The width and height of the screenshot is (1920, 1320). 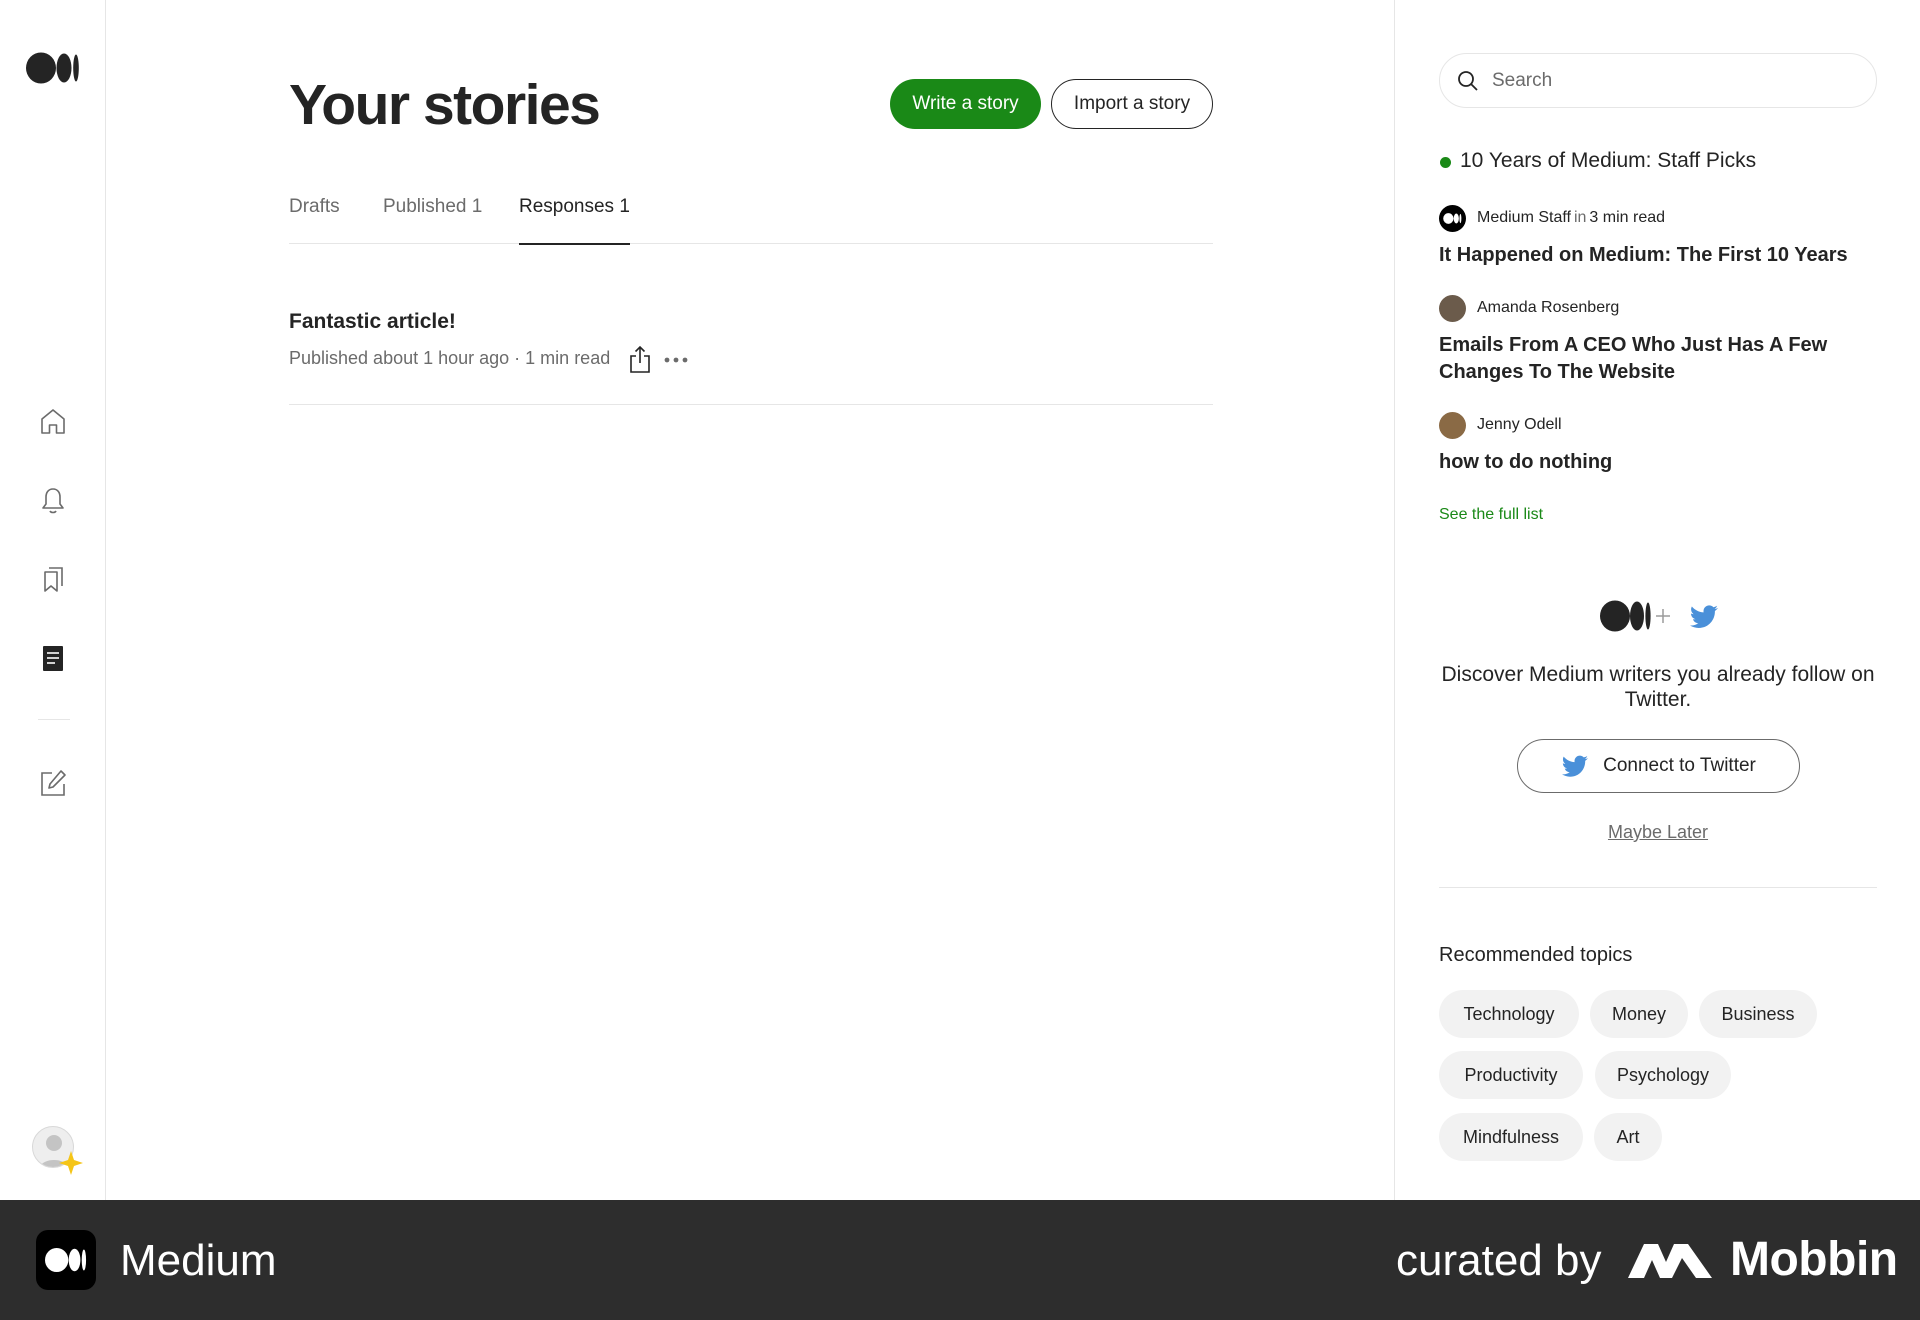 I want to click on tab-responses: Responses 1, so click(x=574, y=220).